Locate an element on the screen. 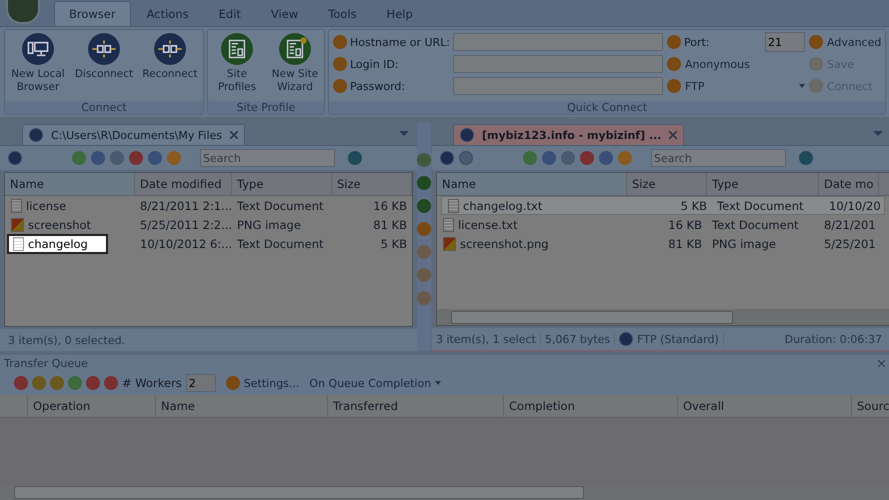 Image resolution: width=889 pixels, height=500 pixels. ribbon-button: Site Profiles is located at coordinates (237, 65).